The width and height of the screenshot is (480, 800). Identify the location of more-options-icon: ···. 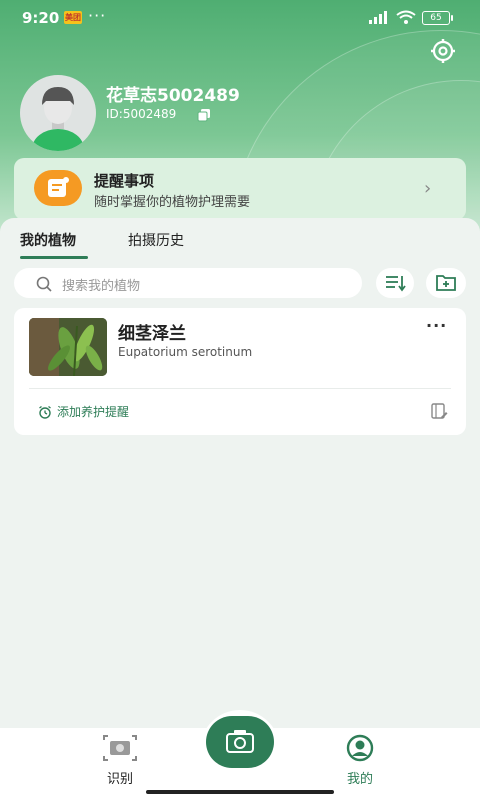
(436, 325).